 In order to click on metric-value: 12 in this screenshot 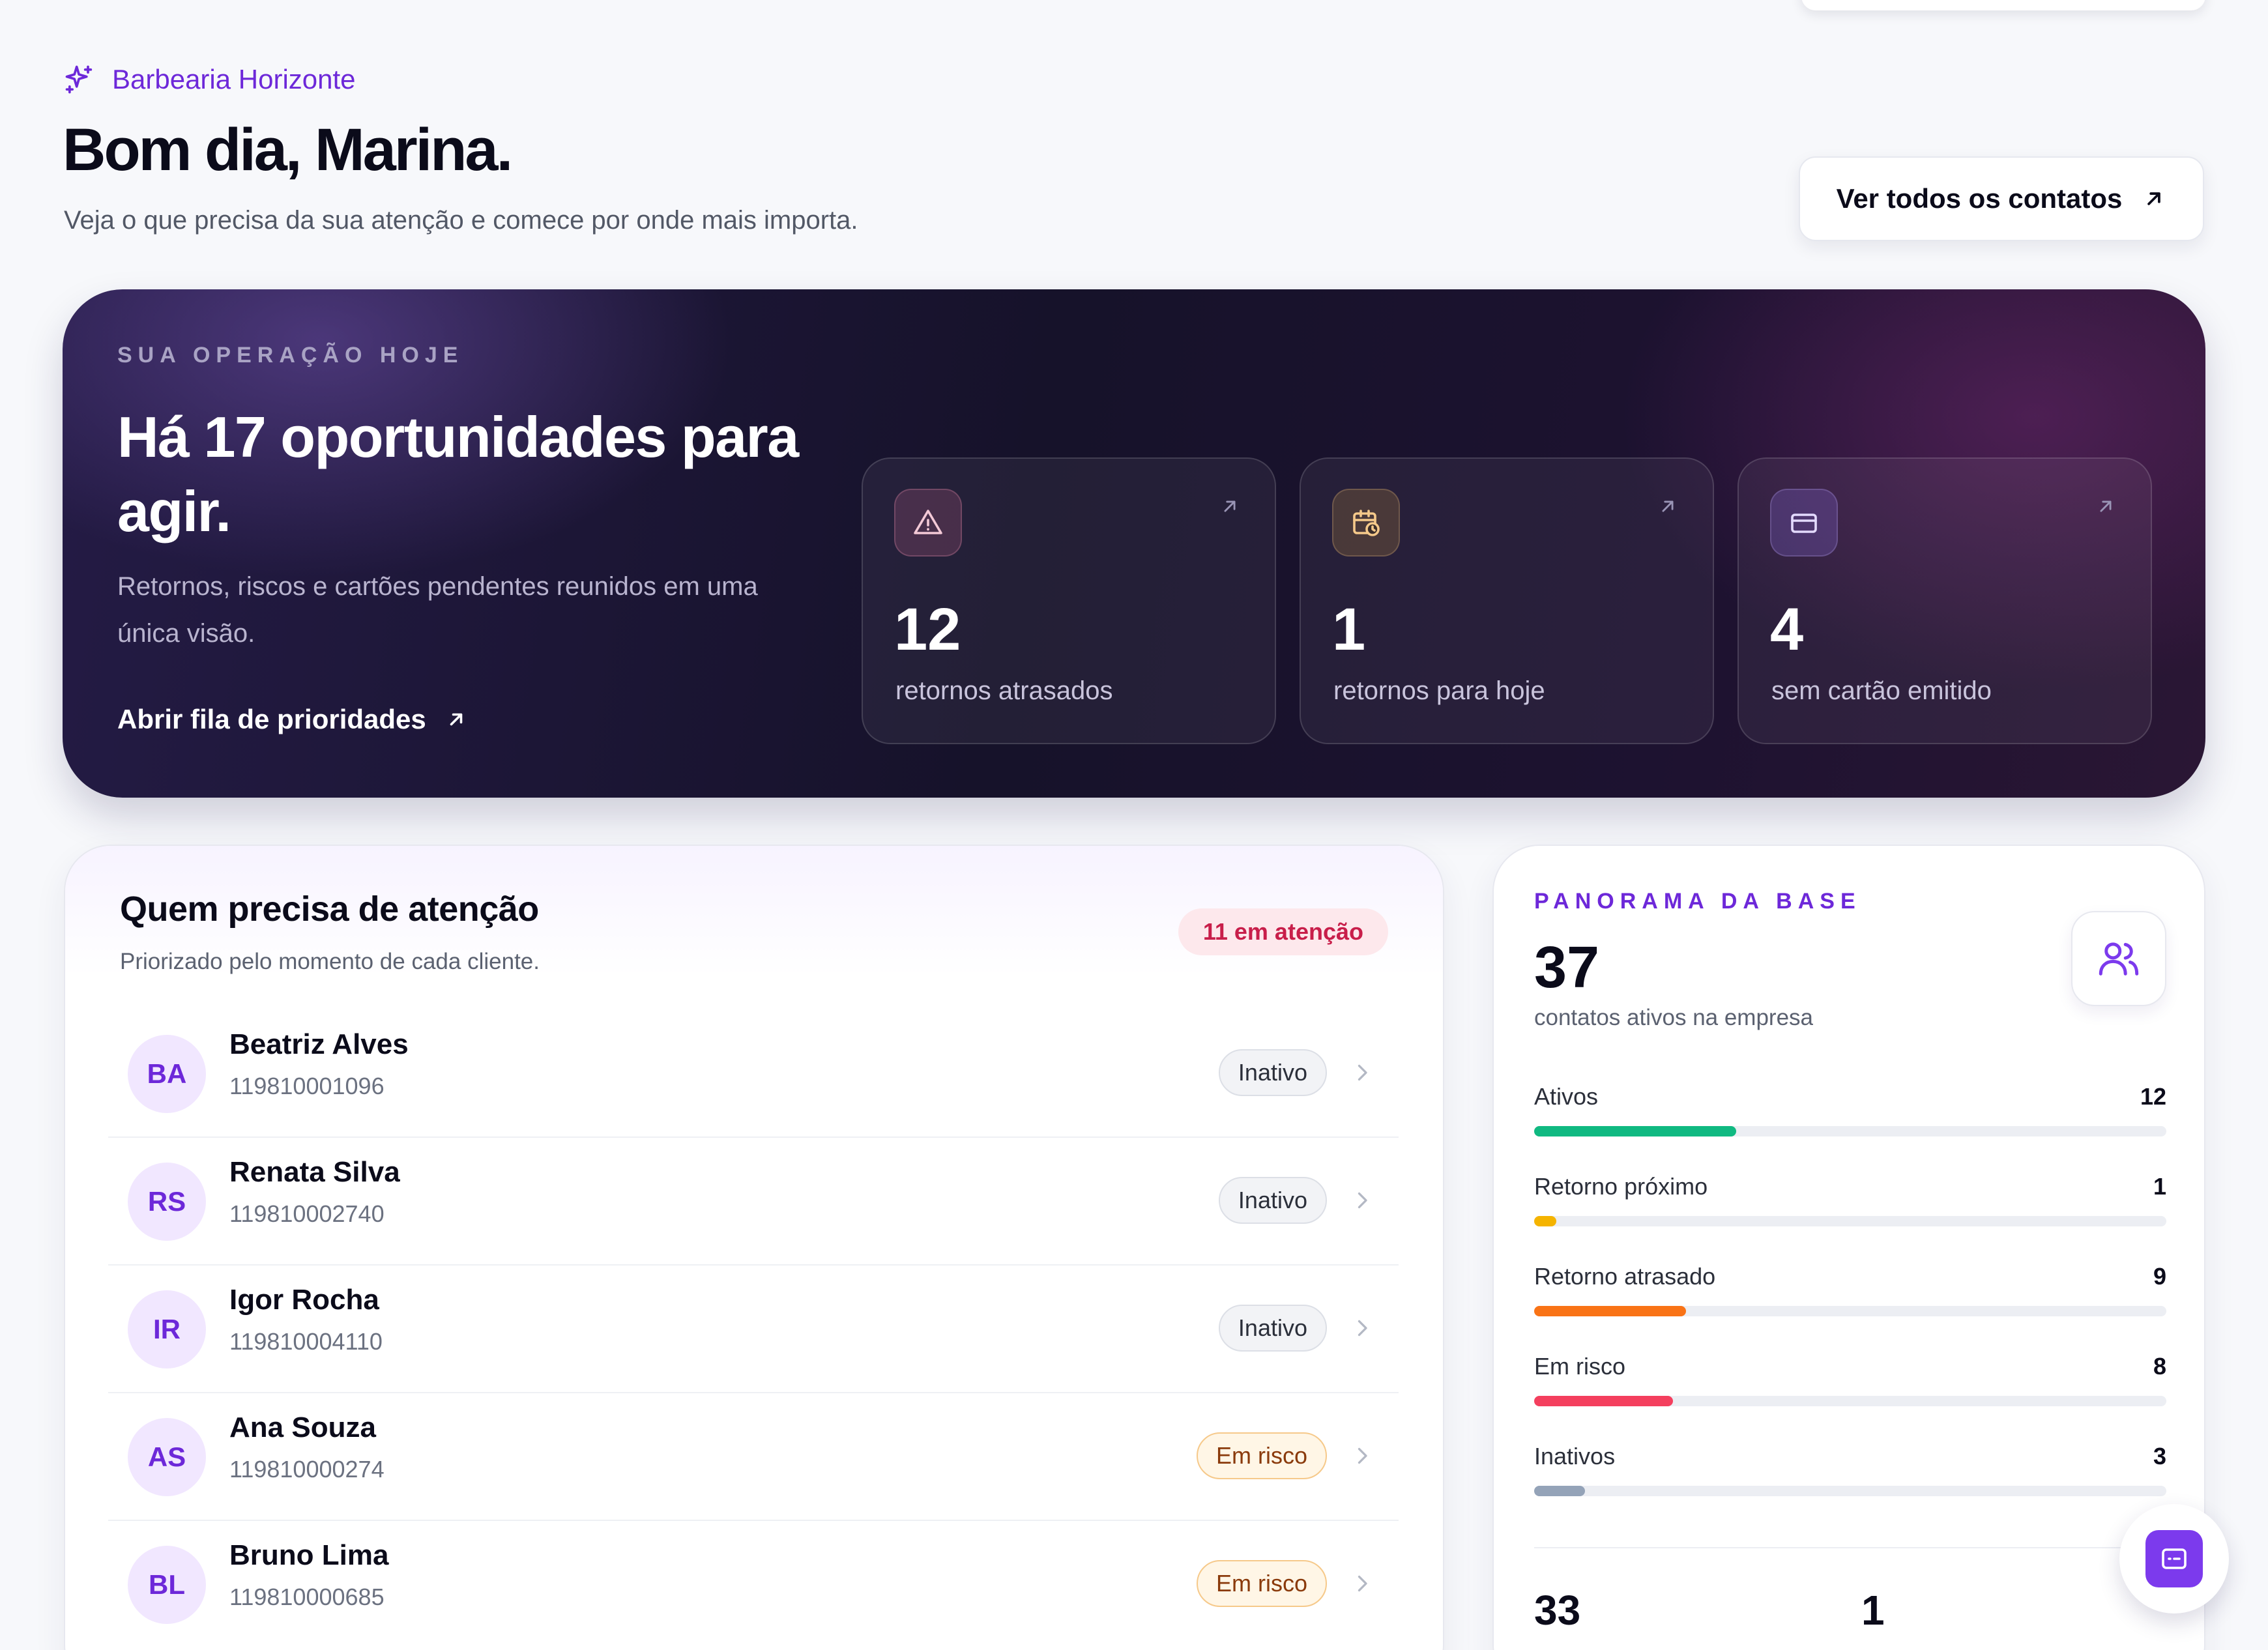, I will do `click(2153, 1096)`.